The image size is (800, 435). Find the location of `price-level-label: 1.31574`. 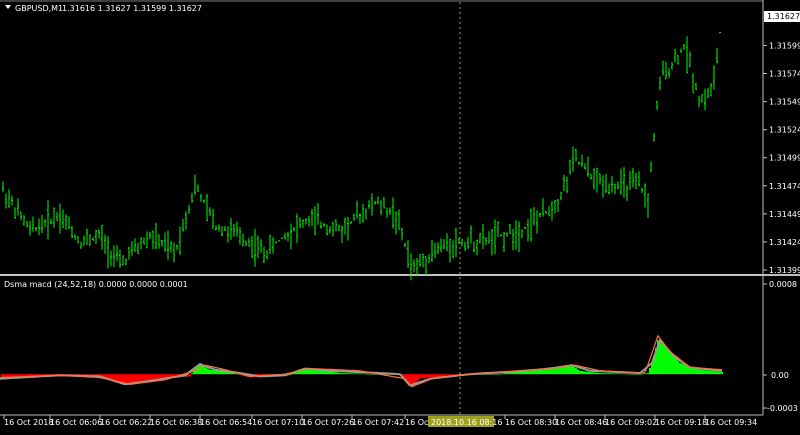

price-level-label: 1.31574 is located at coordinates (784, 74).